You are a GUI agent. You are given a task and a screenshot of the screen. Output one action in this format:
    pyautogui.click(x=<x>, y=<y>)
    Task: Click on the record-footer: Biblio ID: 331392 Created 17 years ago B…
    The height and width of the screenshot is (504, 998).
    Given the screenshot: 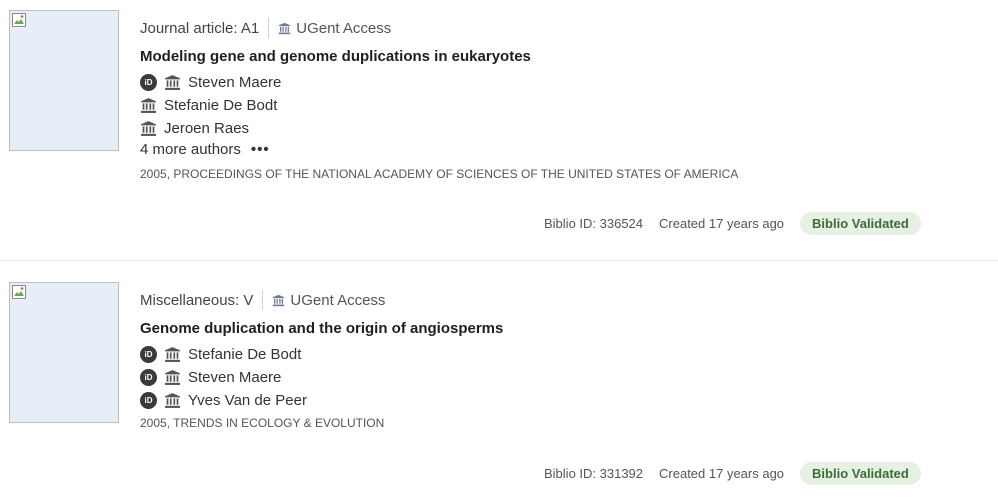 What is the action you would take?
    pyautogui.click(x=732, y=473)
    